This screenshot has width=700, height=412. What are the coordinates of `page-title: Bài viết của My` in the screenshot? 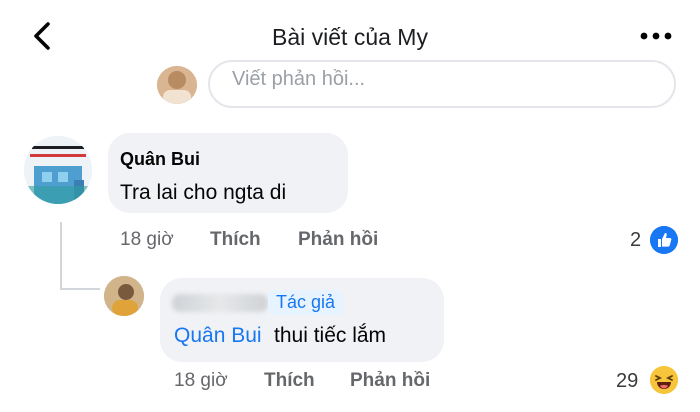 It's located at (350, 37).